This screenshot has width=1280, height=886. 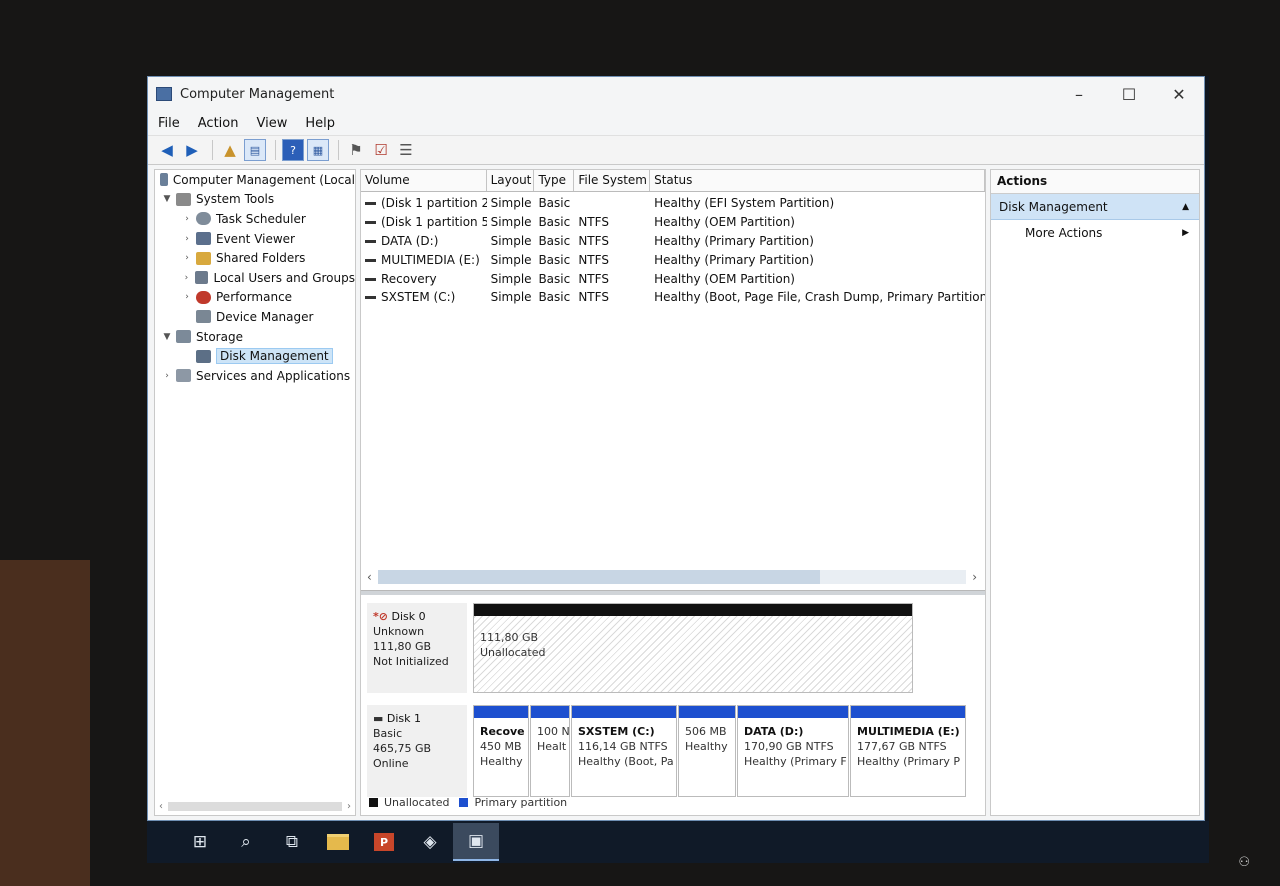 I want to click on tree-item-performance: › Performance, so click(x=255, y=298).